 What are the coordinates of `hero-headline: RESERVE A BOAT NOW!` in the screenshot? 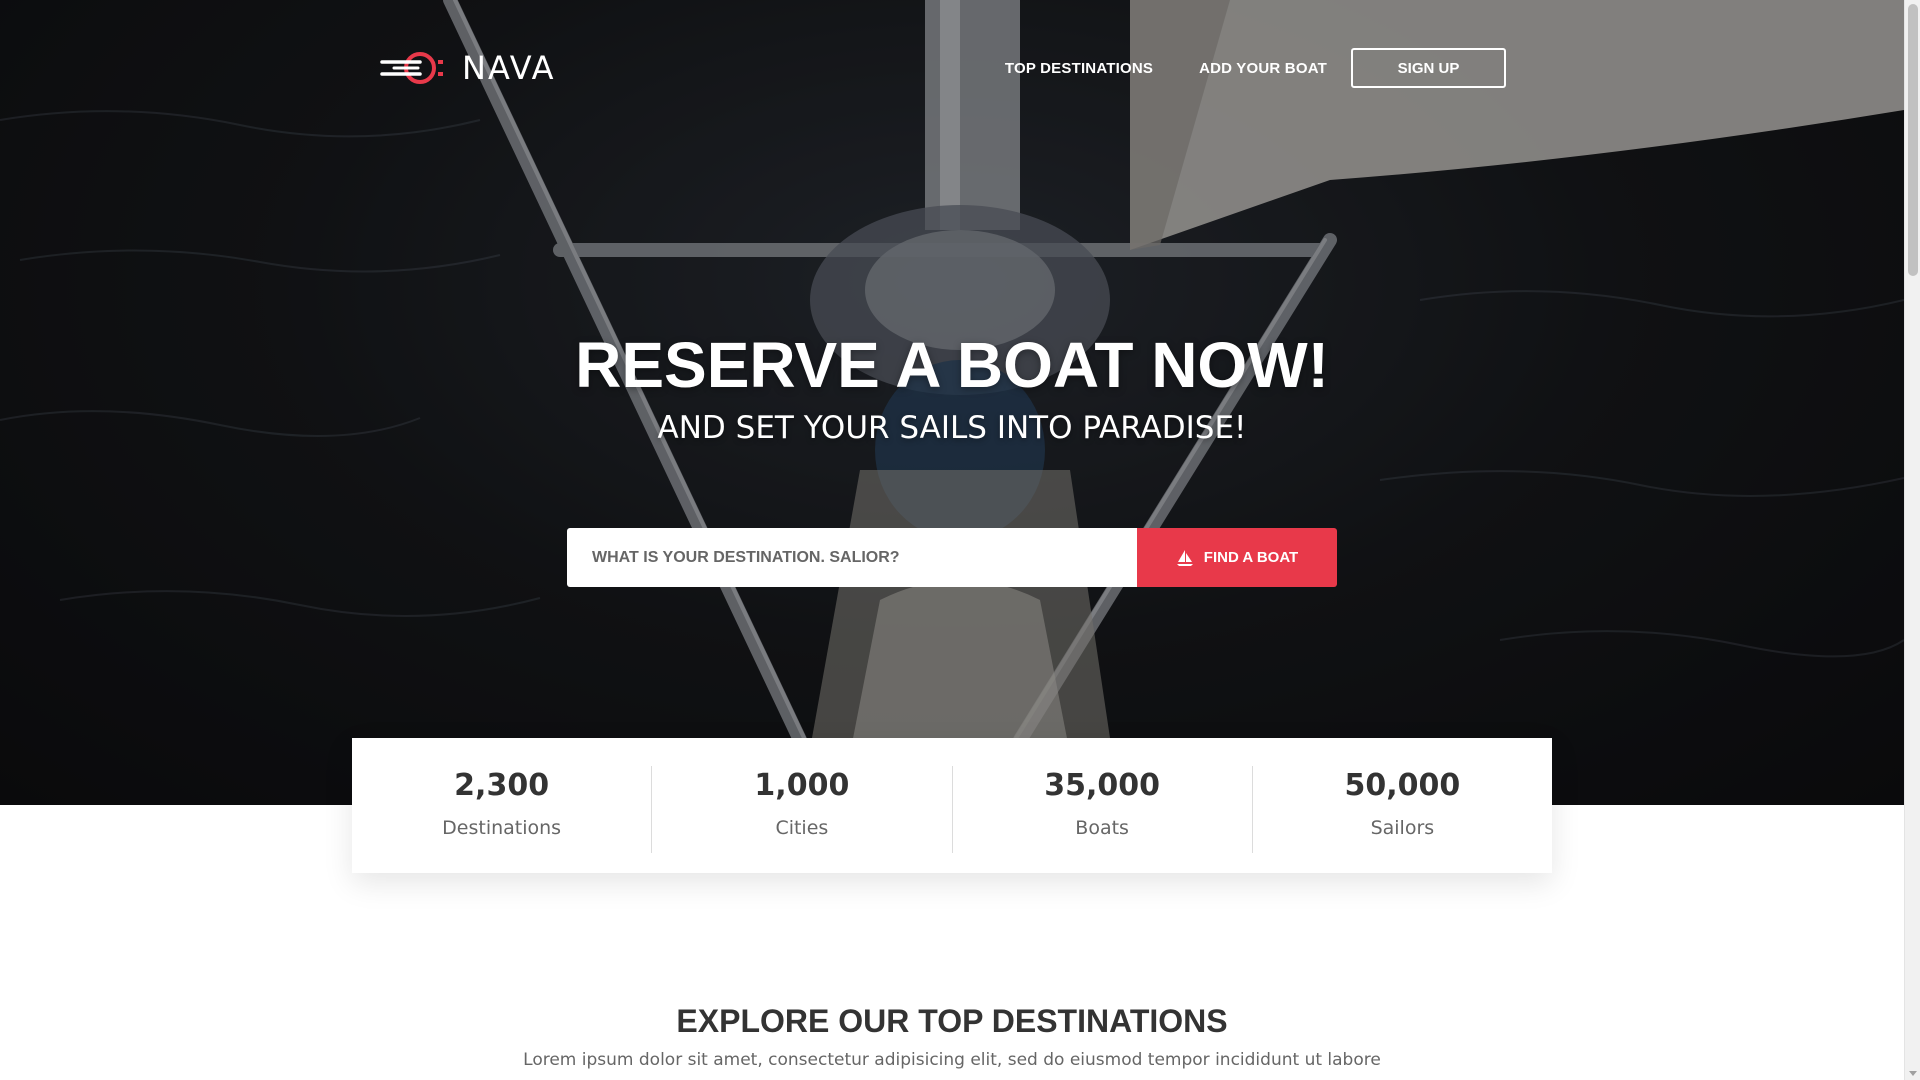 It's located at (952, 365).